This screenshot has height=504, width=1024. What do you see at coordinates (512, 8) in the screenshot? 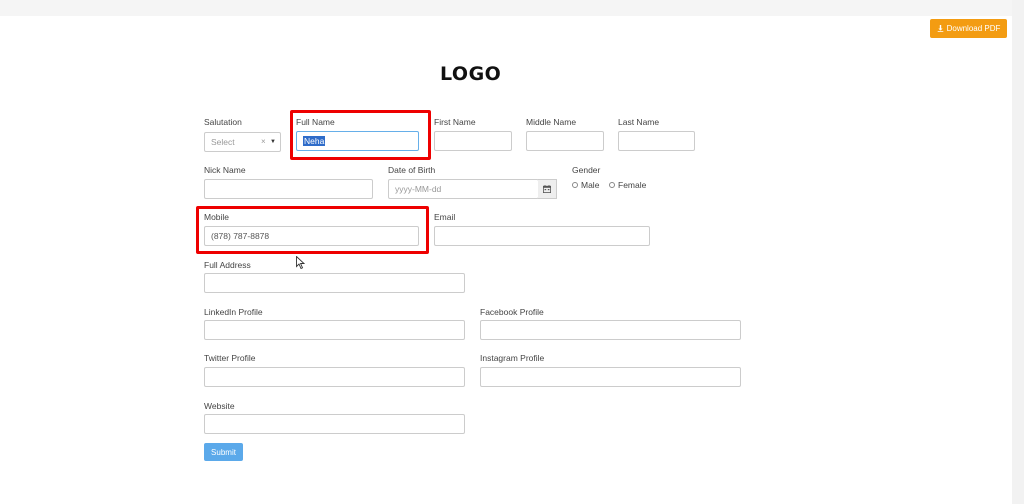
I see `top-strip` at bounding box center [512, 8].